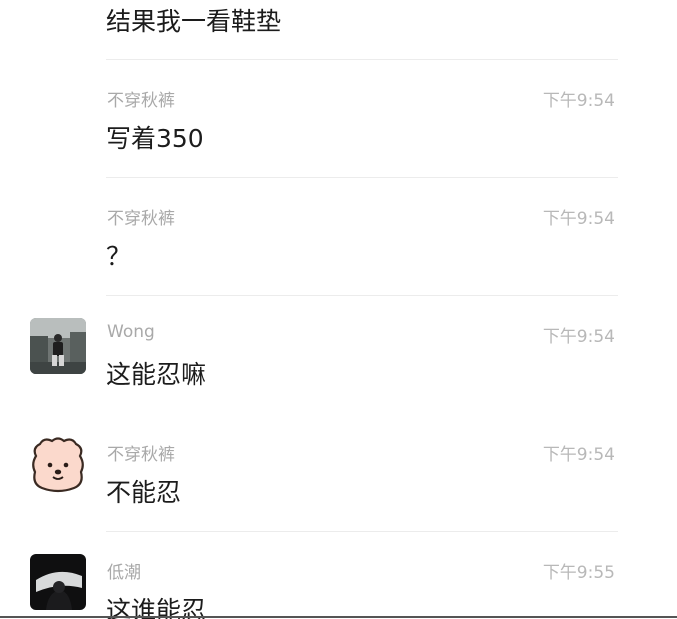  What do you see at coordinates (144, 492) in the screenshot?
I see `message-text: 不能忍` at bounding box center [144, 492].